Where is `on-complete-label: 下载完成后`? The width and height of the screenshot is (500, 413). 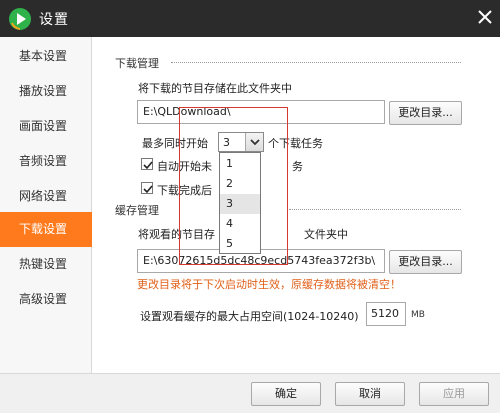
on-complete-label: 下载完成后 is located at coordinates (184, 190).